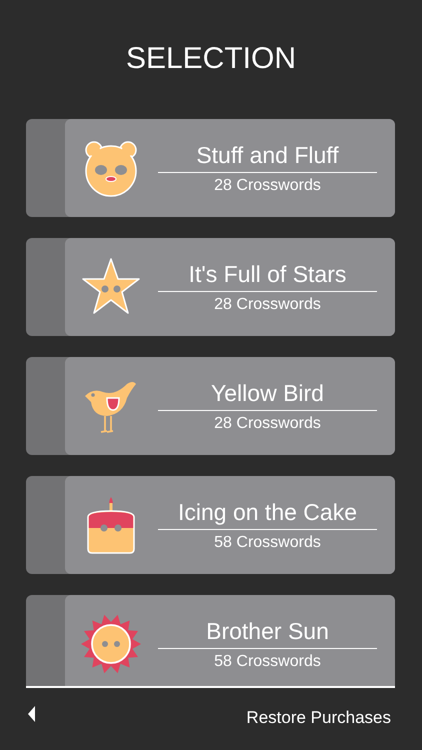  What do you see at coordinates (318, 717) in the screenshot?
I see `restore-purchases-button: Restore Purchases` at bounding box center [318, 717].